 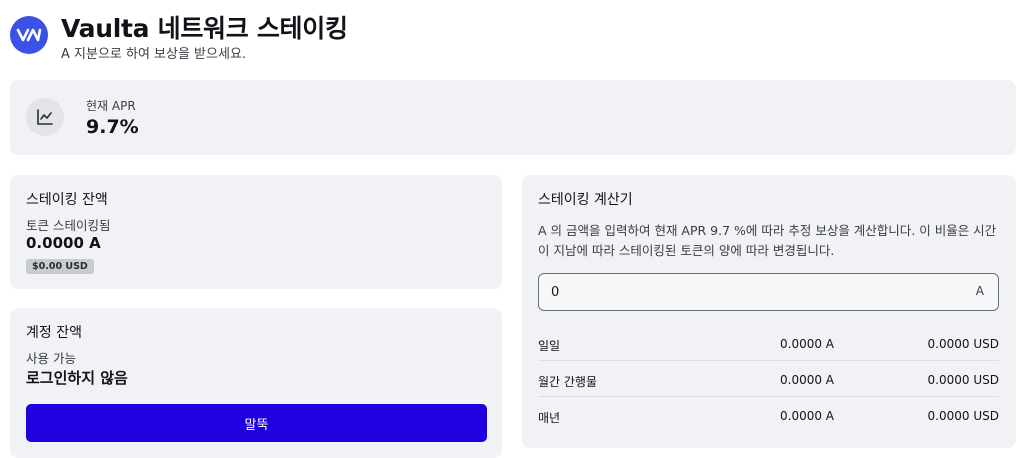 What do you see at coordinates (256, 232) in the screenshot?
I see `staking-balance-card: 스테이킹 잔액 토큰 스테이킹됨 0.0000 A $0.00 USD` at bounding box center [256, 232].